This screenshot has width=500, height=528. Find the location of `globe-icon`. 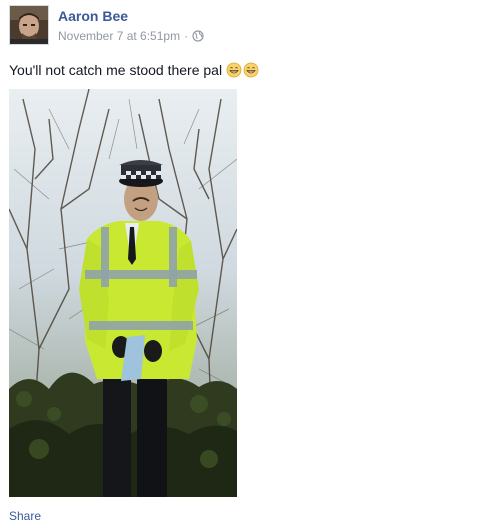

globe-icon is located at coordinates (198, 36).